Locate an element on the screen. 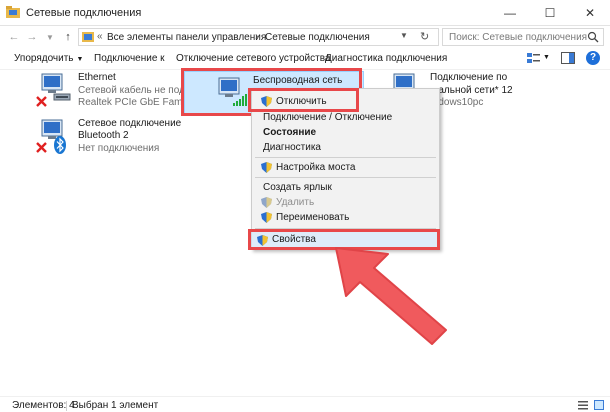 Image resolution: width=610 pixels, height=412 pixels. local-network-name: Подключение по is located at coordinates (469, 77).